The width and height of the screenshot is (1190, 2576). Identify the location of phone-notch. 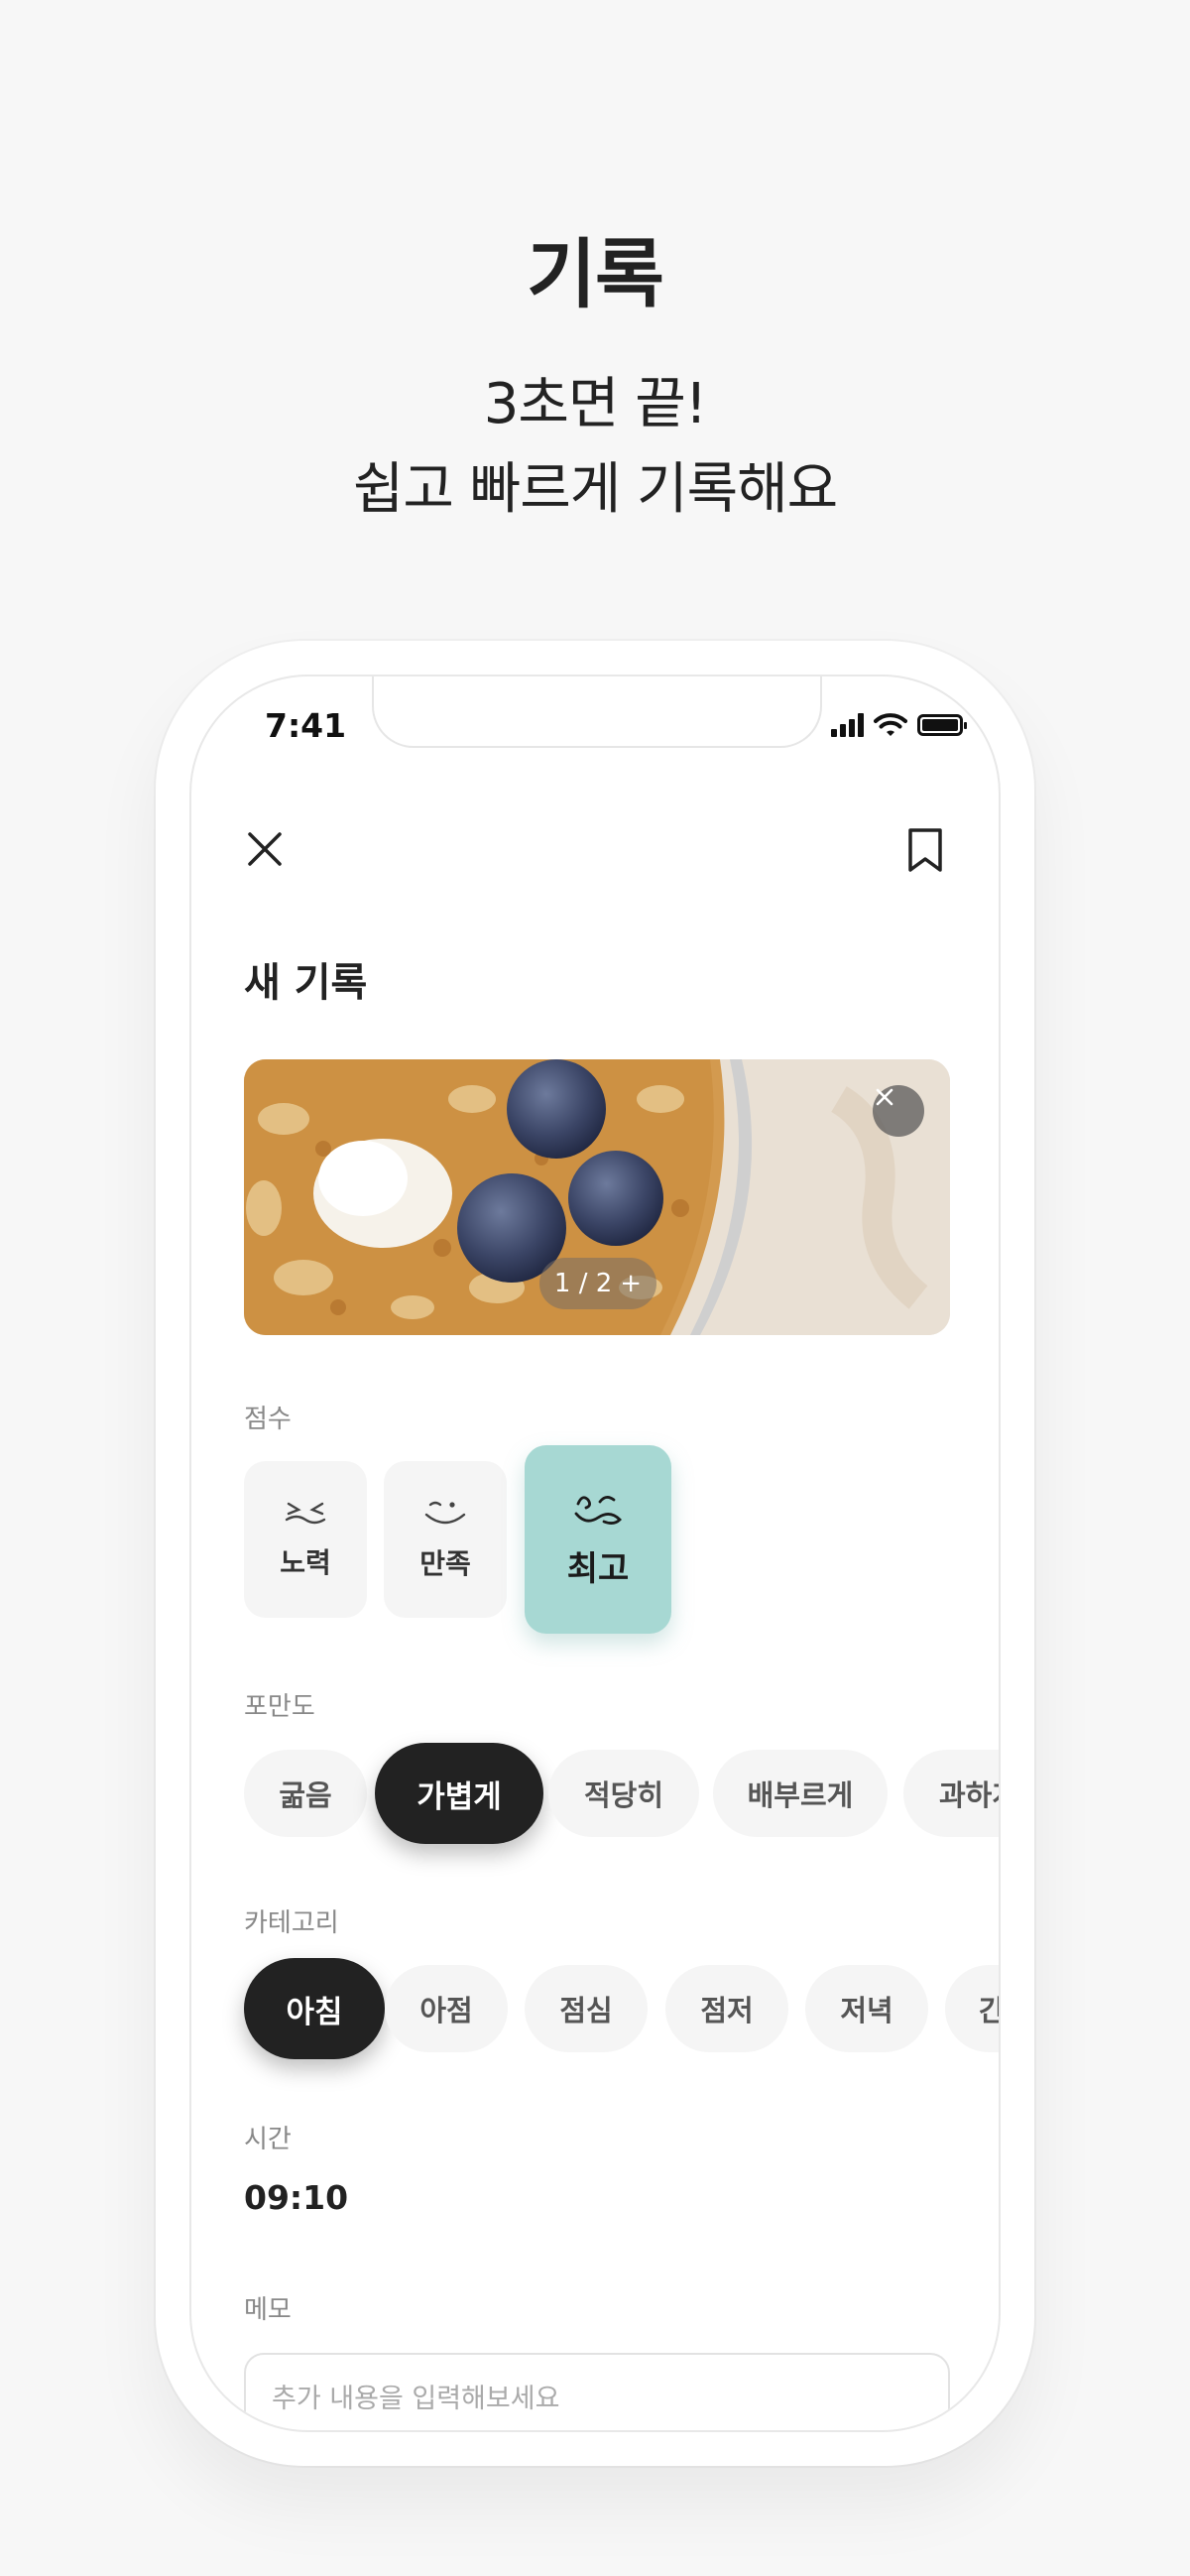
(597, 712).